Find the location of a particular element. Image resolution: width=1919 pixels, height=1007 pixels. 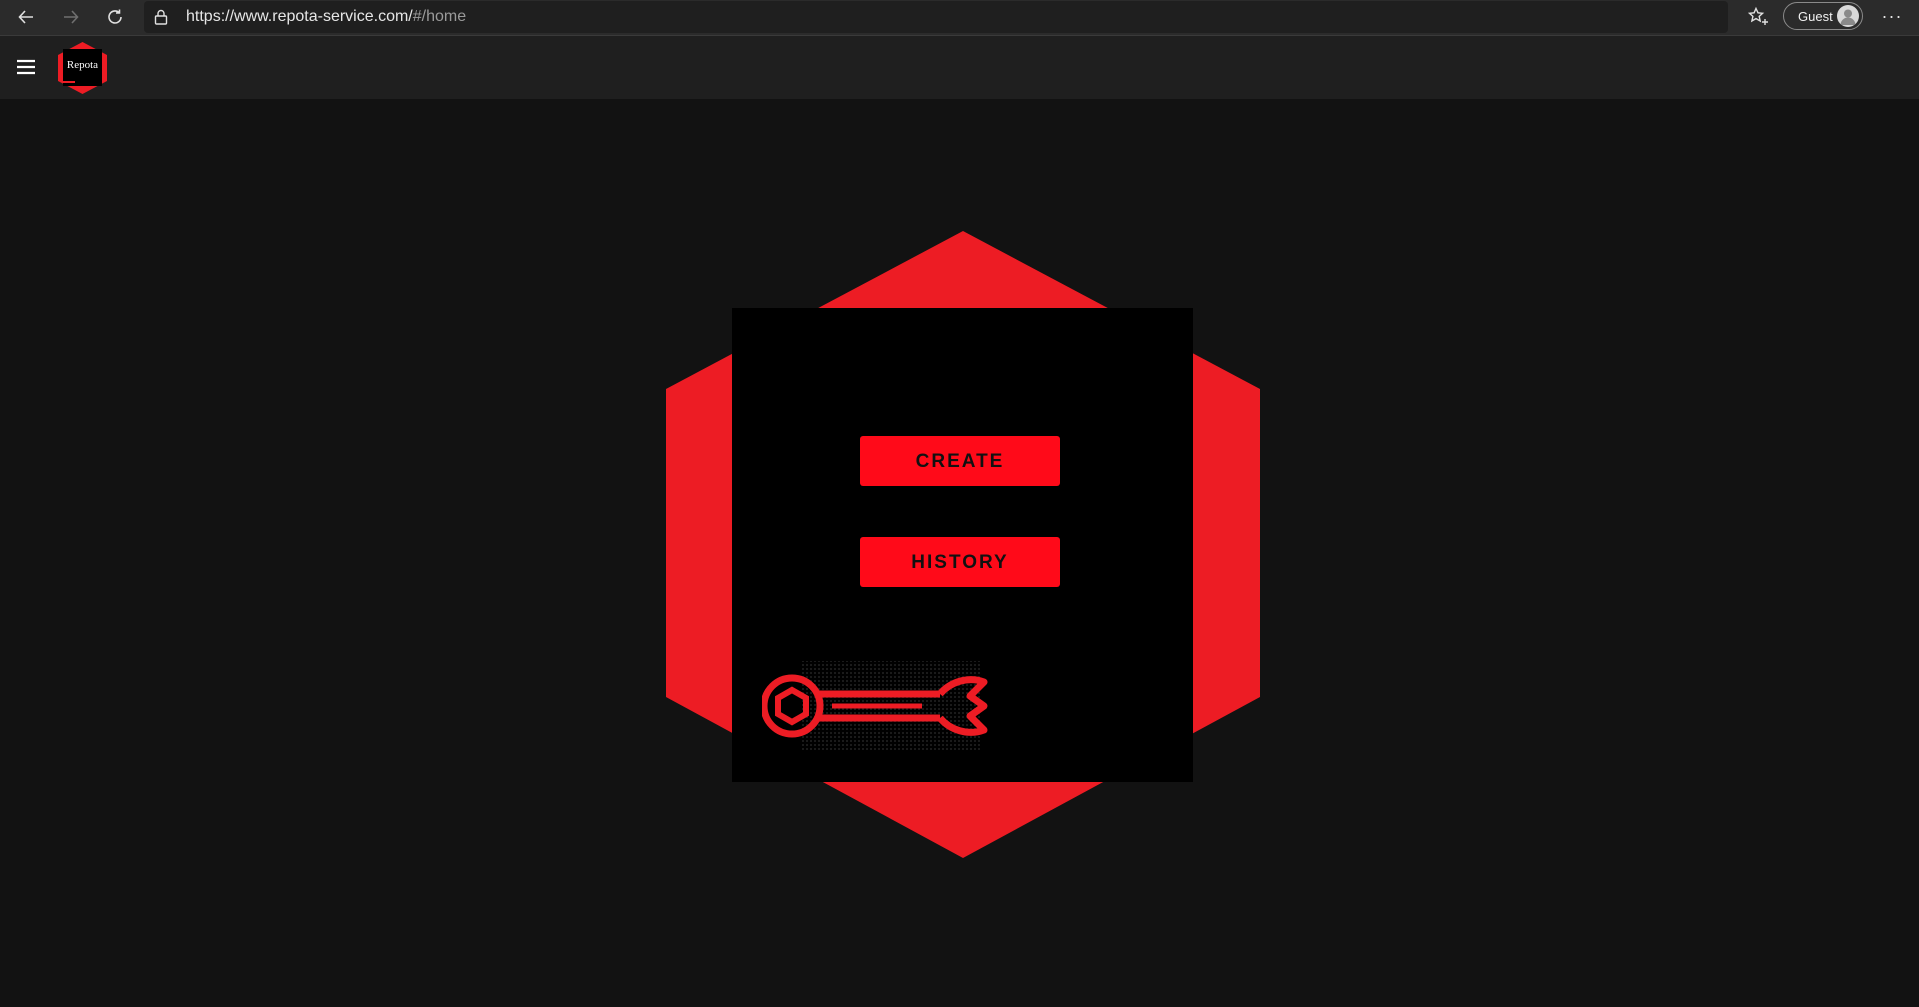

more-options-button: ··· is located at coordinates (1892, 17).